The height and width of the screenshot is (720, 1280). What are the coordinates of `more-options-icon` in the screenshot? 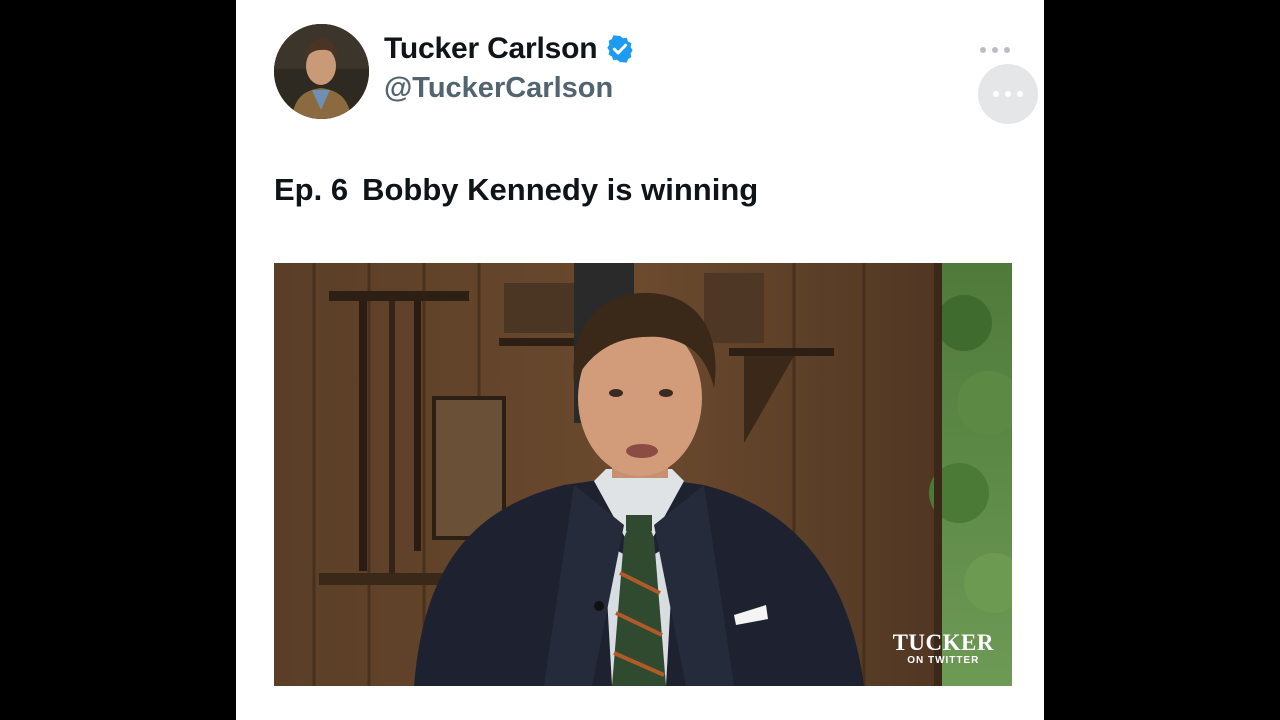 It's located at (995, 50).